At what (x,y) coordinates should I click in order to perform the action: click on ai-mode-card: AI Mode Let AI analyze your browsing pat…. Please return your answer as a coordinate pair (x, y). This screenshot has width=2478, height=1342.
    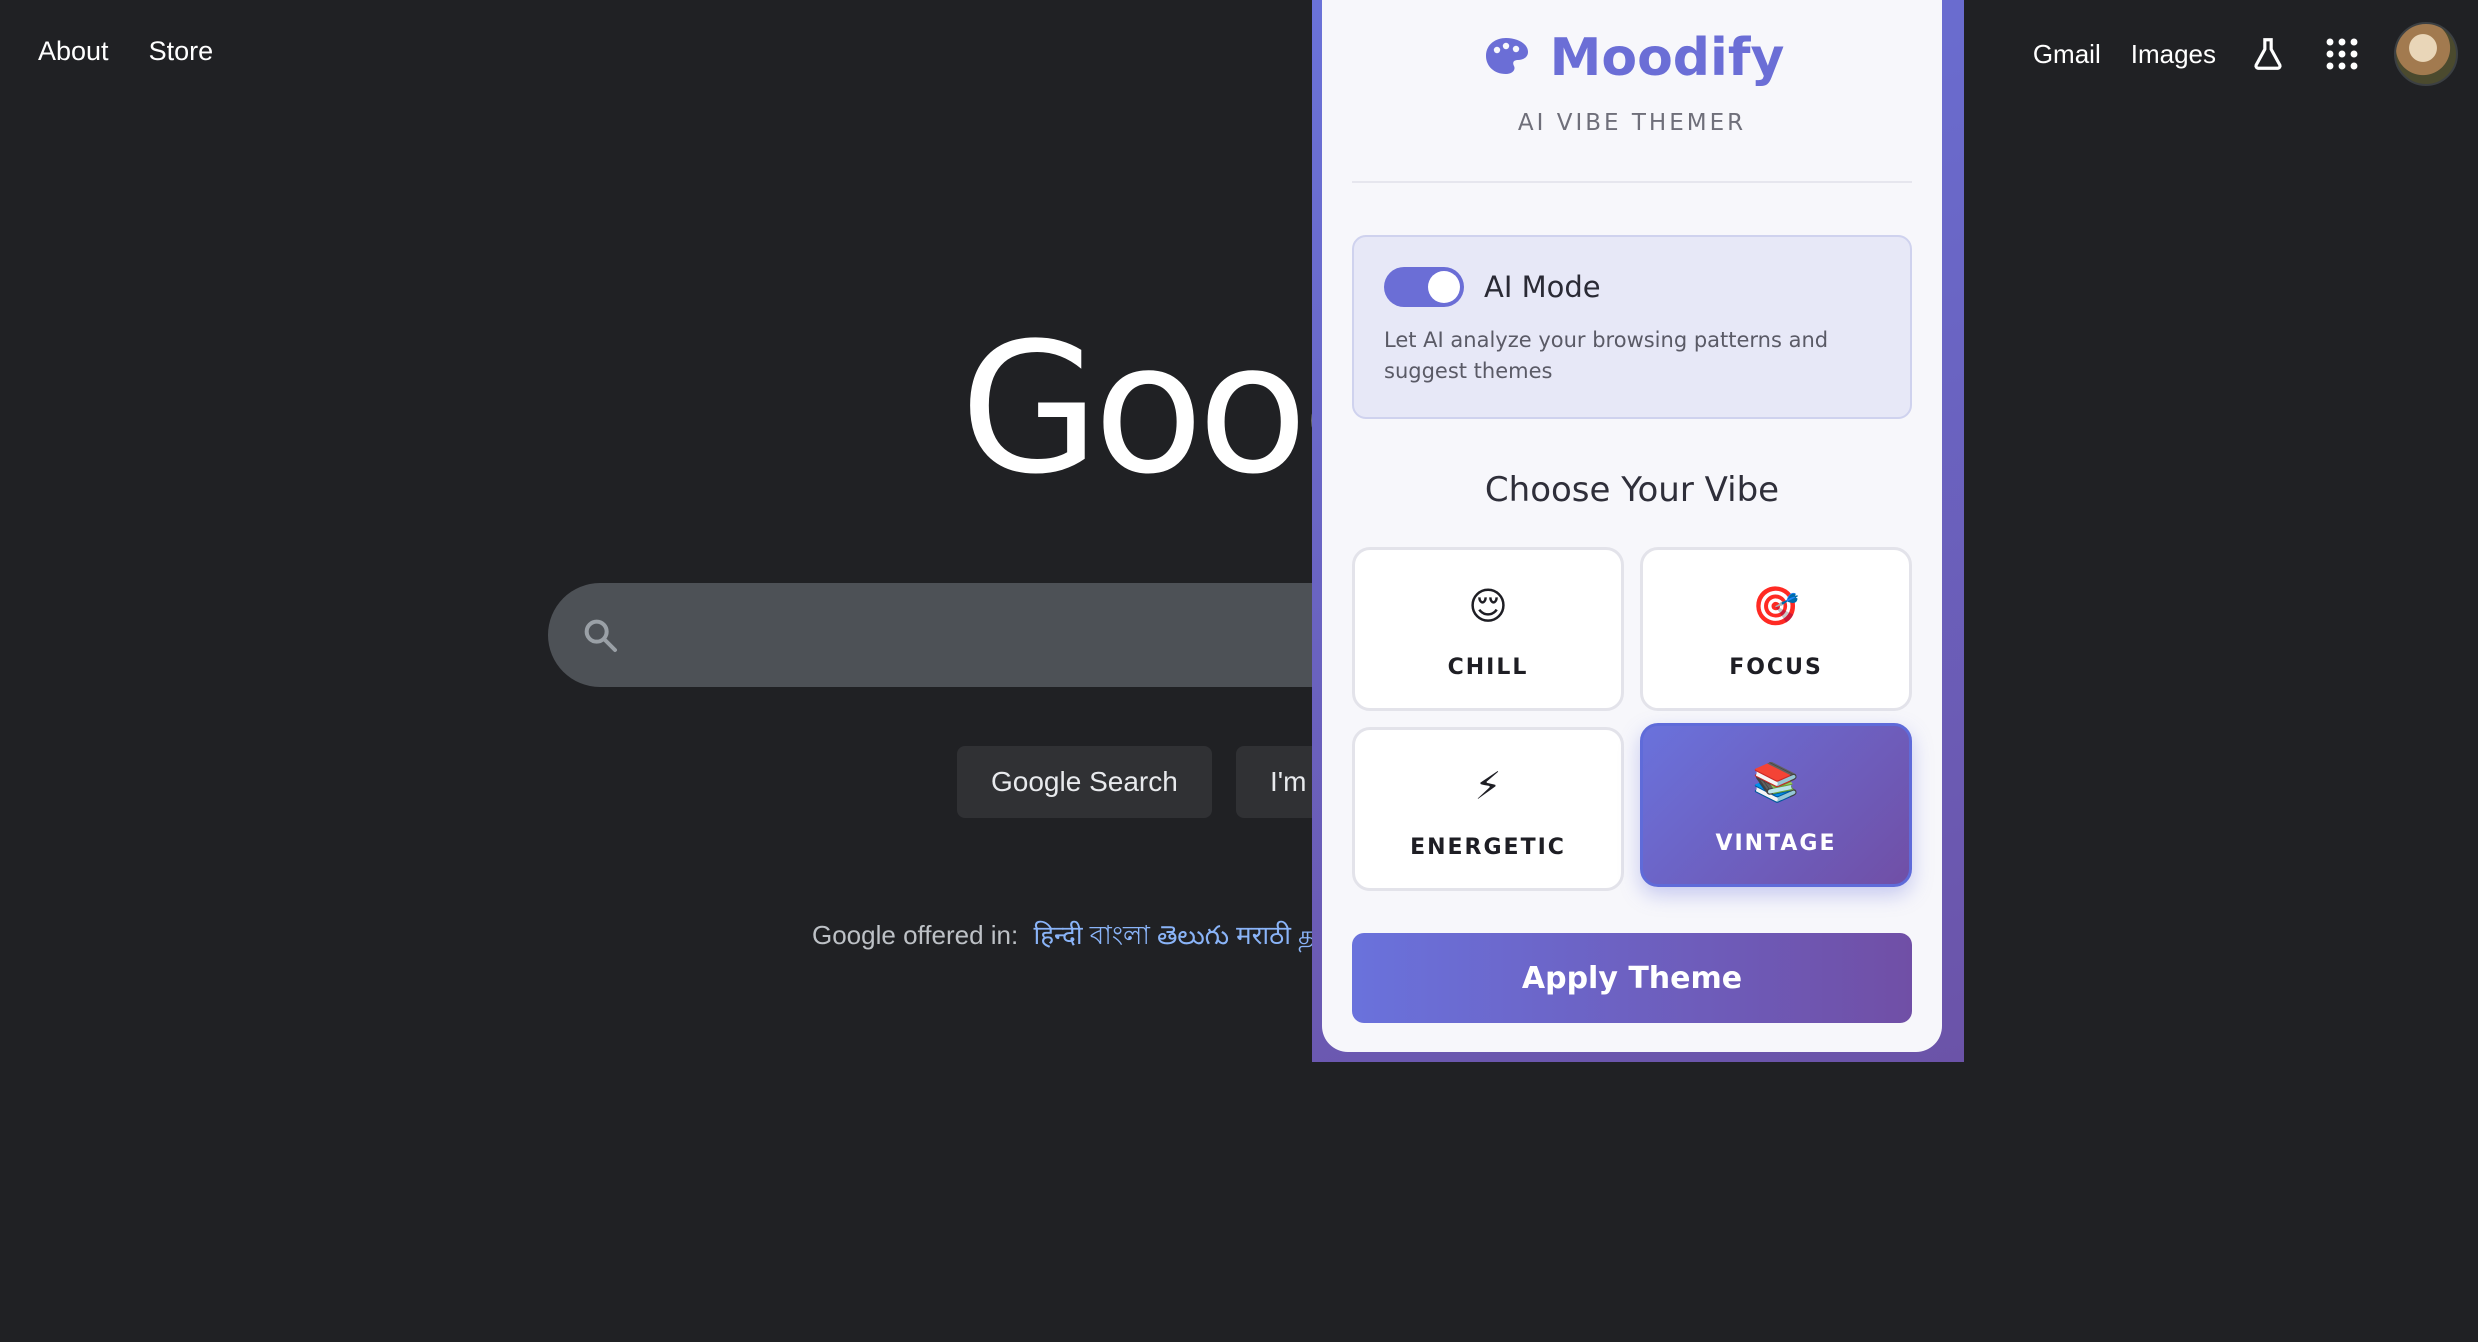
    Looking at the image, I should click on (1632, 327).